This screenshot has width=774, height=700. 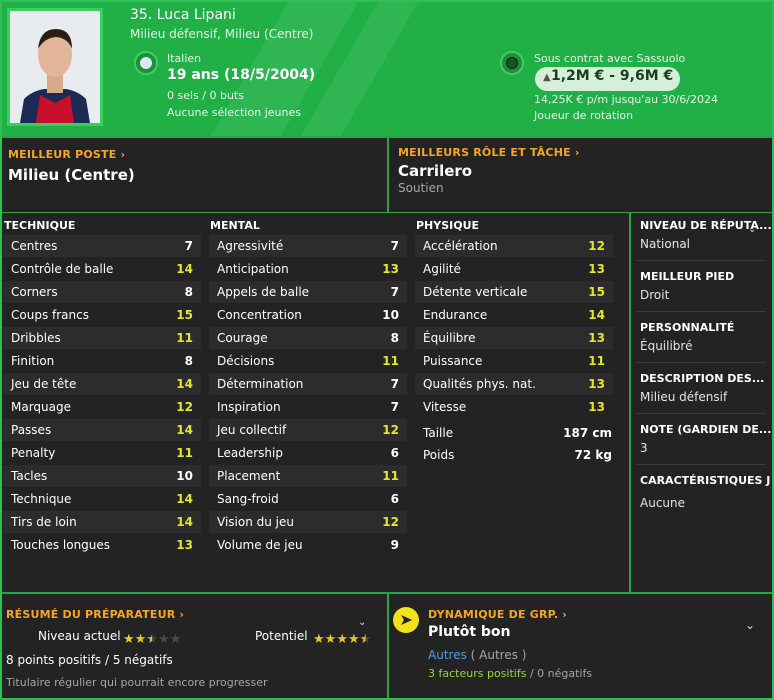 I want to click on player-age: 19 ans (18/5/2004), so click(x=241, y=75).